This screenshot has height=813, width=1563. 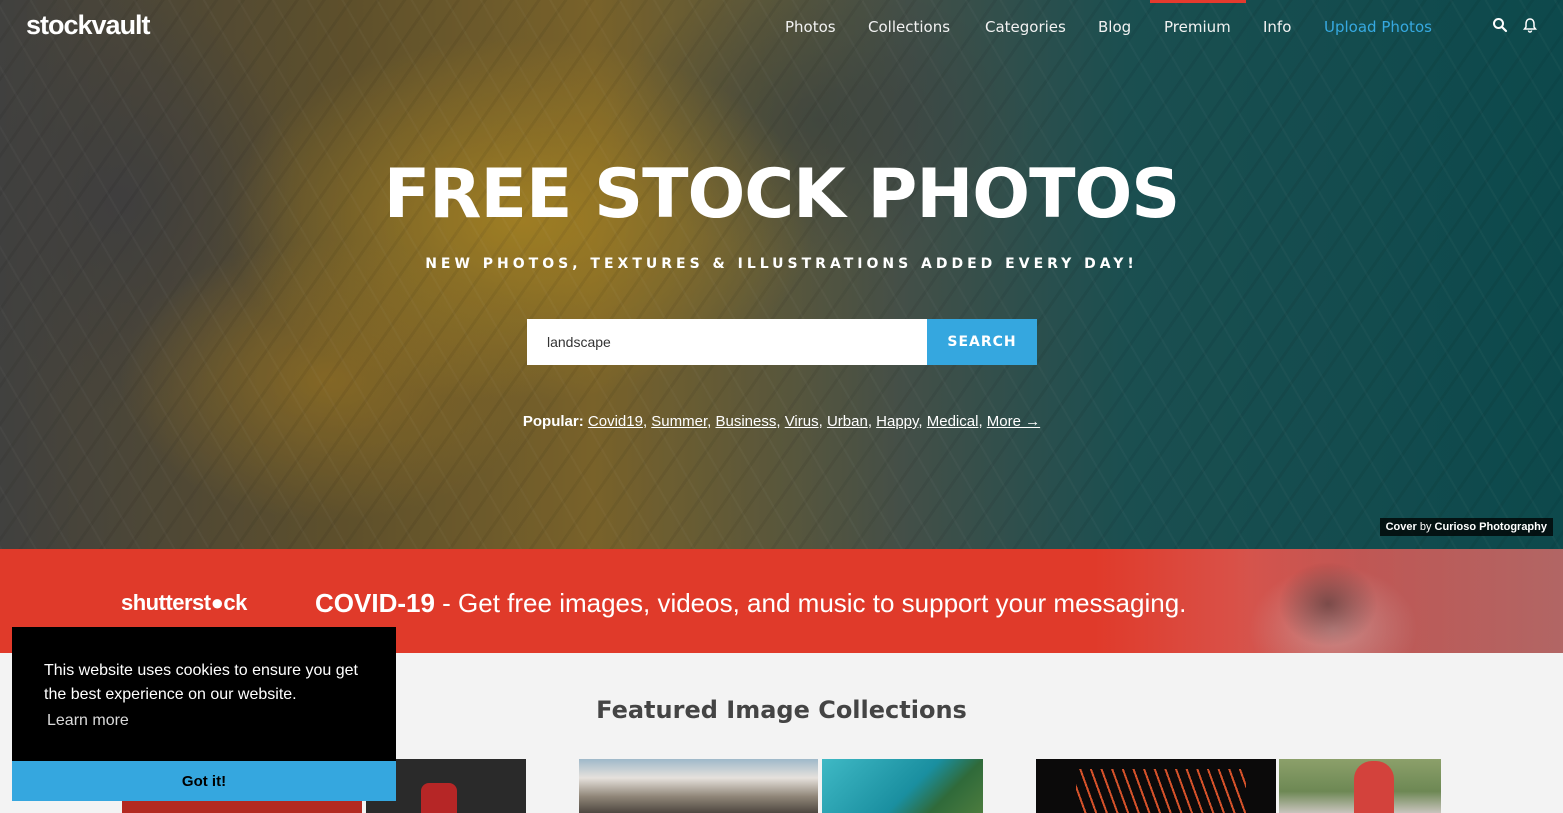 What do you see at coordinates (1013, 421) in the screenshot?
I see `popular-link-more: More →` at bounding box center [1013, 421].